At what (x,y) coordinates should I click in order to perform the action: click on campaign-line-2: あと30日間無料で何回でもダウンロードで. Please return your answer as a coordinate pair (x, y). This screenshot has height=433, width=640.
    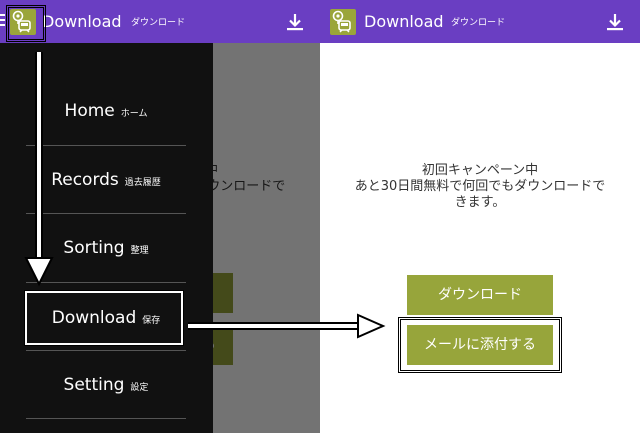
    Looking at the image, I should click on (480, 186).